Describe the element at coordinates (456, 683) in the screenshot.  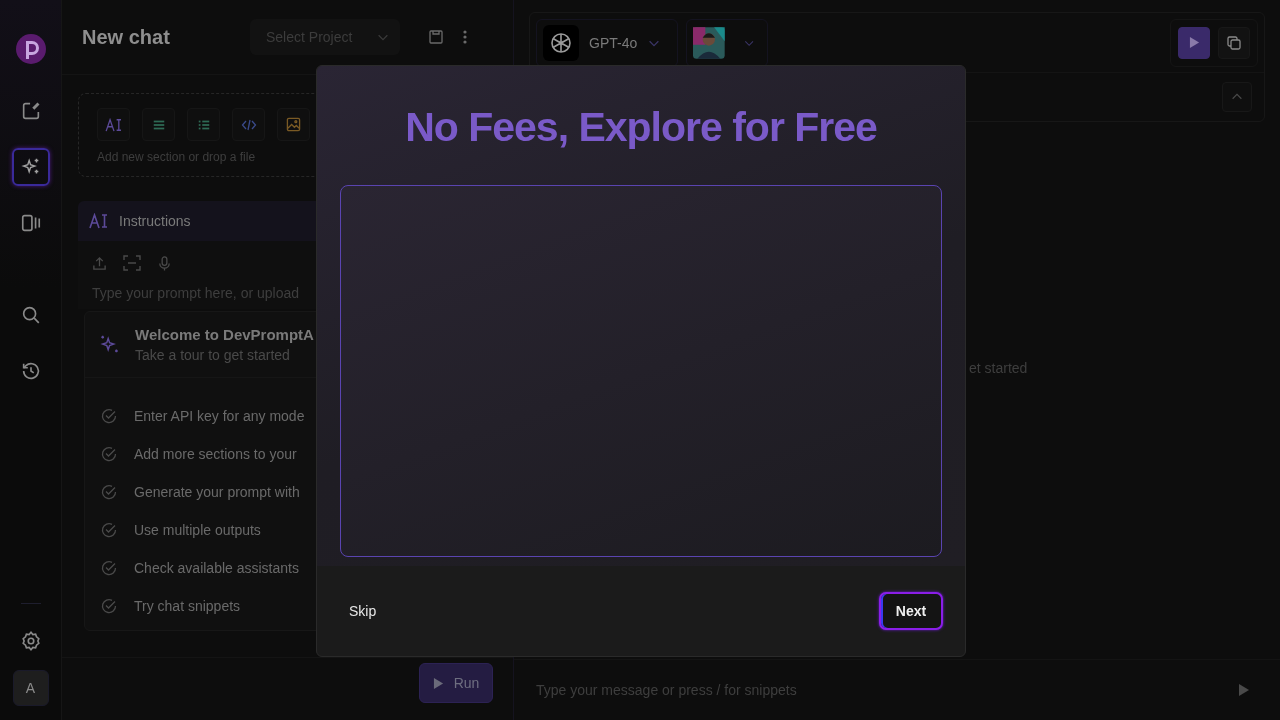
I see `run-button: Run` at that location.